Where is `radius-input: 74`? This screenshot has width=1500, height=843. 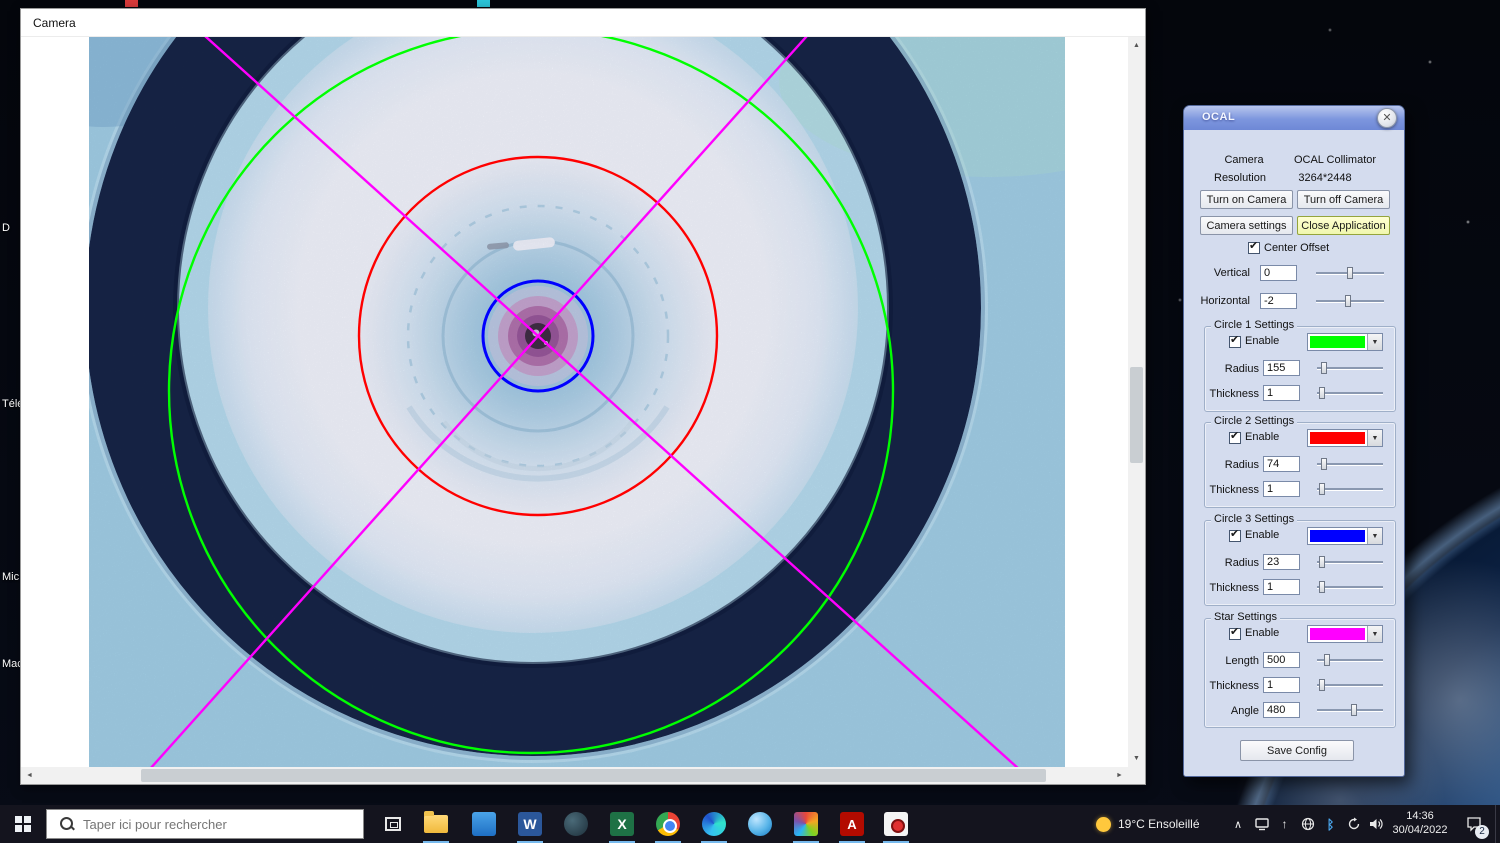 radius-input: 74 is located at coordinates (1281, 464).